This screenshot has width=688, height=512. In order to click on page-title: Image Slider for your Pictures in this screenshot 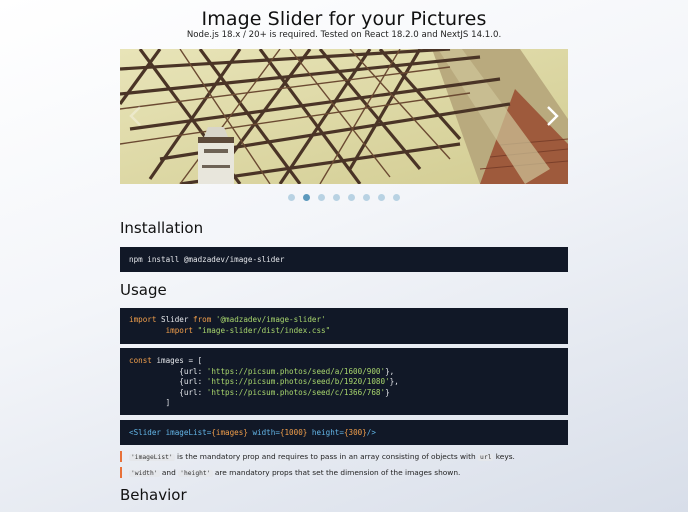, I will do `click(344, 19)`.